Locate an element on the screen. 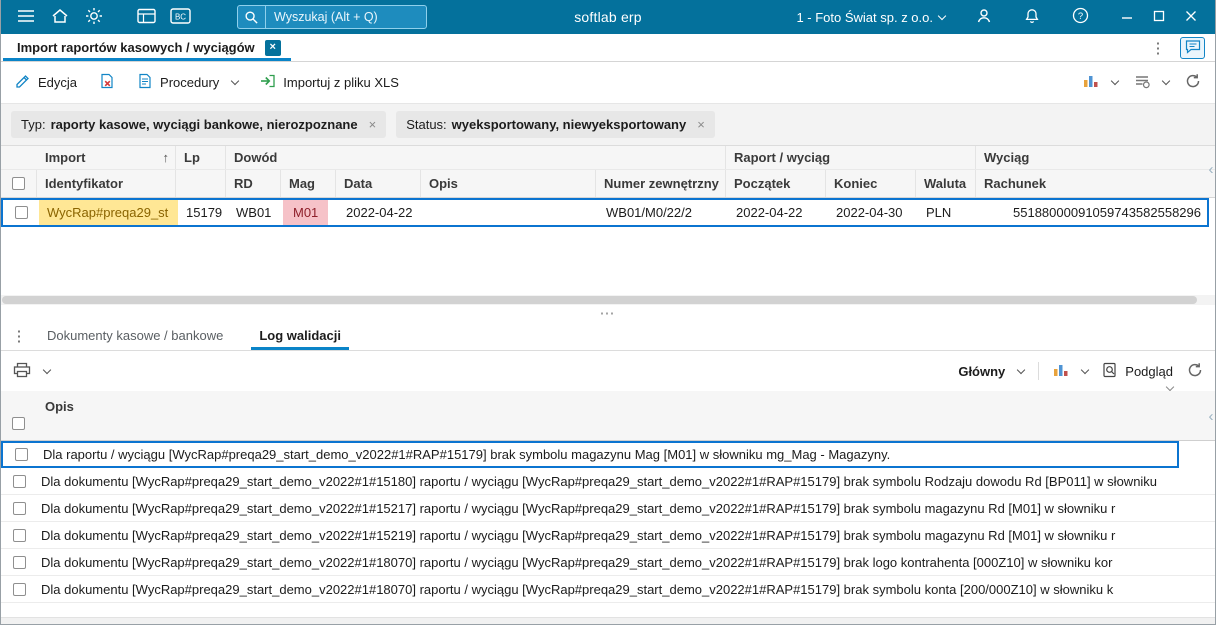  splitter-handle: ⋯ is located at coordinates (608, 313).